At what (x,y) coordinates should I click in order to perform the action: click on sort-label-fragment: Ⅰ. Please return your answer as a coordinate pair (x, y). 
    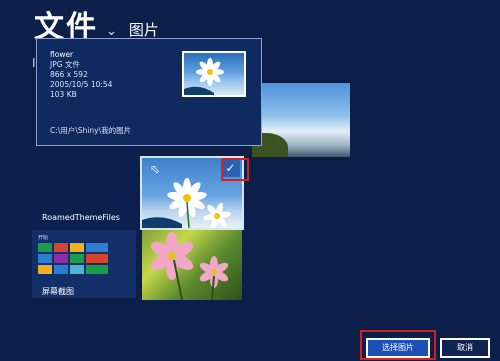
    Looking at the image, I should click on (34, 63).